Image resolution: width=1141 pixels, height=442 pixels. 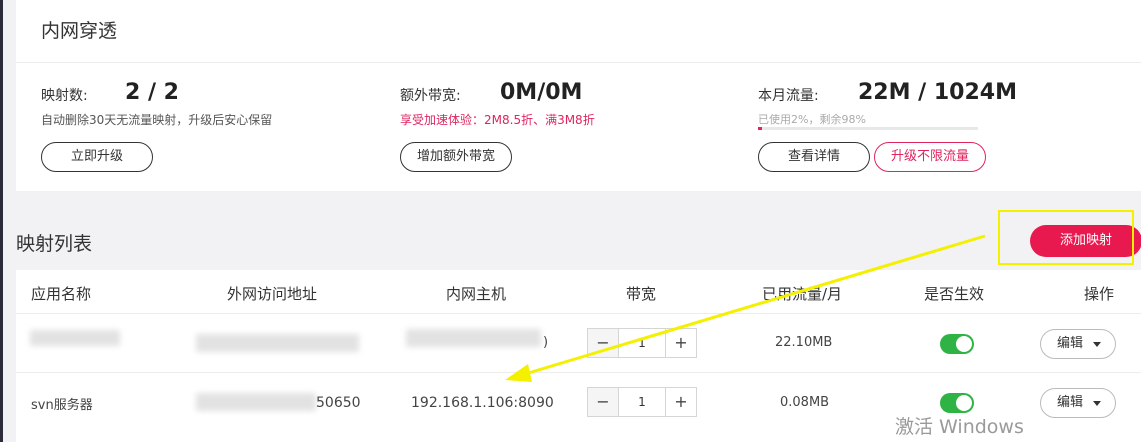 I want to click on extra-bandwidth-label: 额外带宽:, so click(x=430, y=96).